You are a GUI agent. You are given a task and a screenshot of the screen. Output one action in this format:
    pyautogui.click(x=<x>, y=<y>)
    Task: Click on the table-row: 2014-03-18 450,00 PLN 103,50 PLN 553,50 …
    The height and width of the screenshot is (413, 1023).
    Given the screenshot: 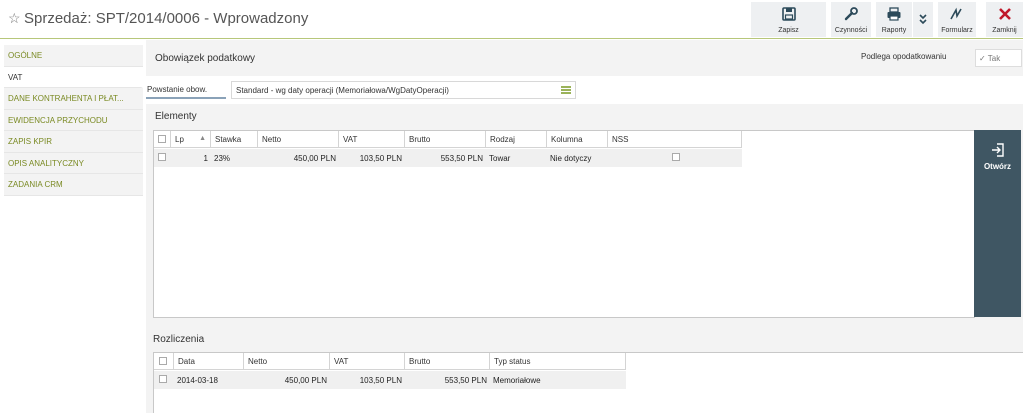 What is the action you would take?
    pyautogui.click(x=390, y=380)
    